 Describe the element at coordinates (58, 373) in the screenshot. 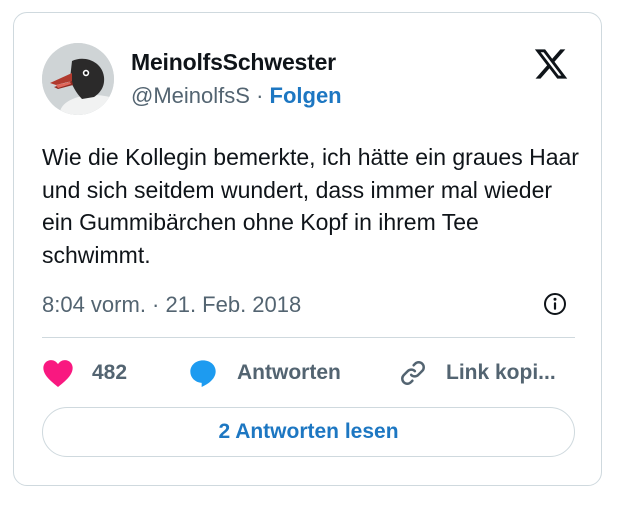

I see `heart-icon` at that location.